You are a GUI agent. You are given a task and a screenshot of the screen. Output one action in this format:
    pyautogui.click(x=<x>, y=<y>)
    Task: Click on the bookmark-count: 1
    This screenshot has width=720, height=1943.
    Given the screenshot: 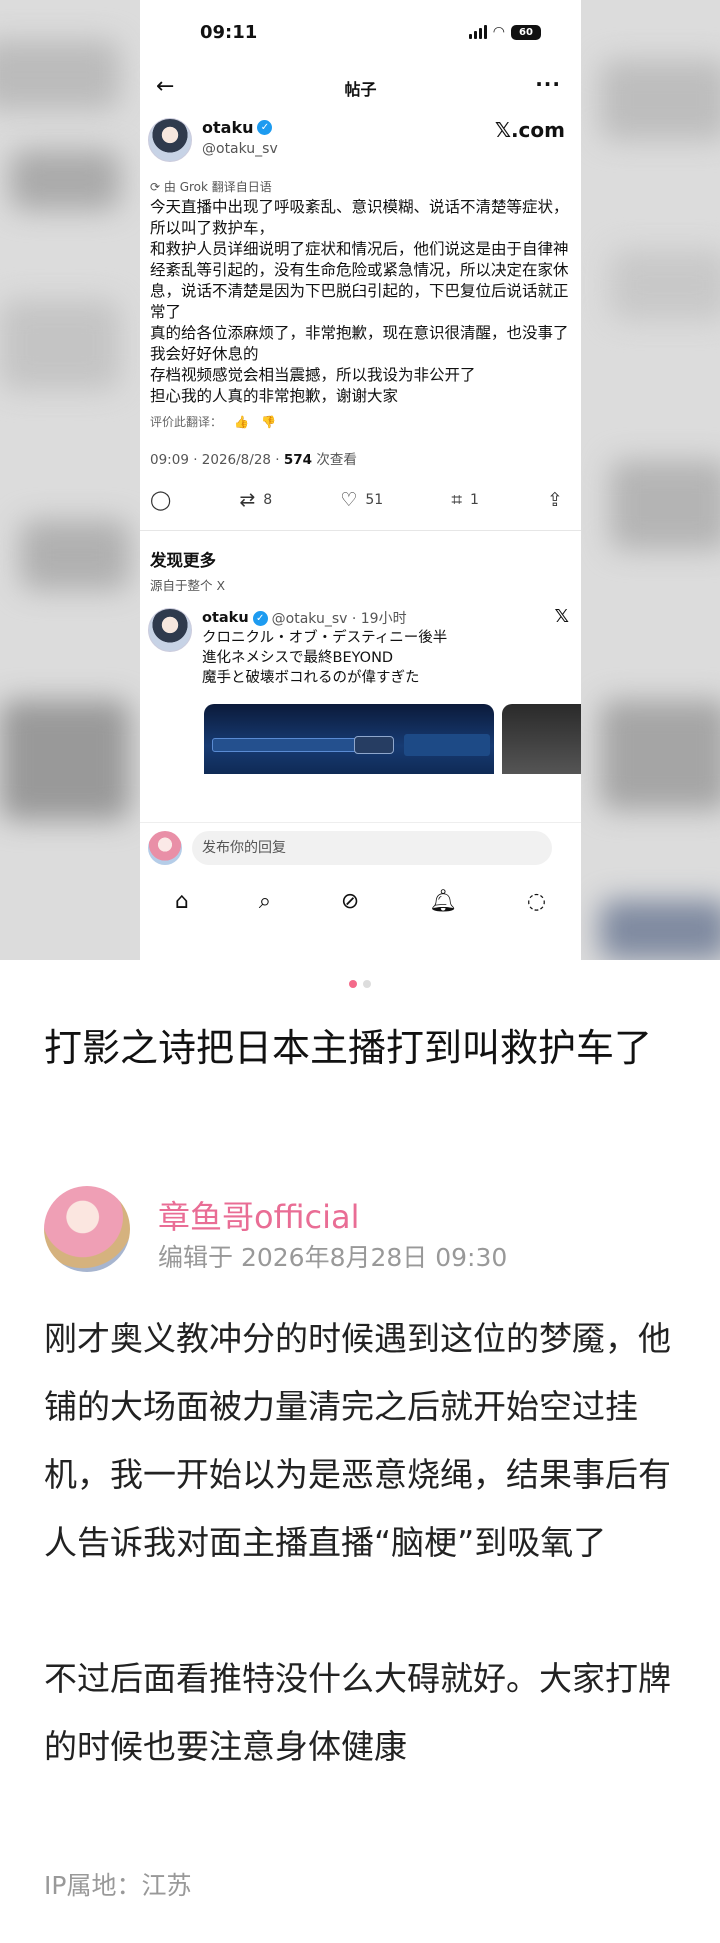 What is the action you would take?
    pyautogui.click(x=474, y=500)
    